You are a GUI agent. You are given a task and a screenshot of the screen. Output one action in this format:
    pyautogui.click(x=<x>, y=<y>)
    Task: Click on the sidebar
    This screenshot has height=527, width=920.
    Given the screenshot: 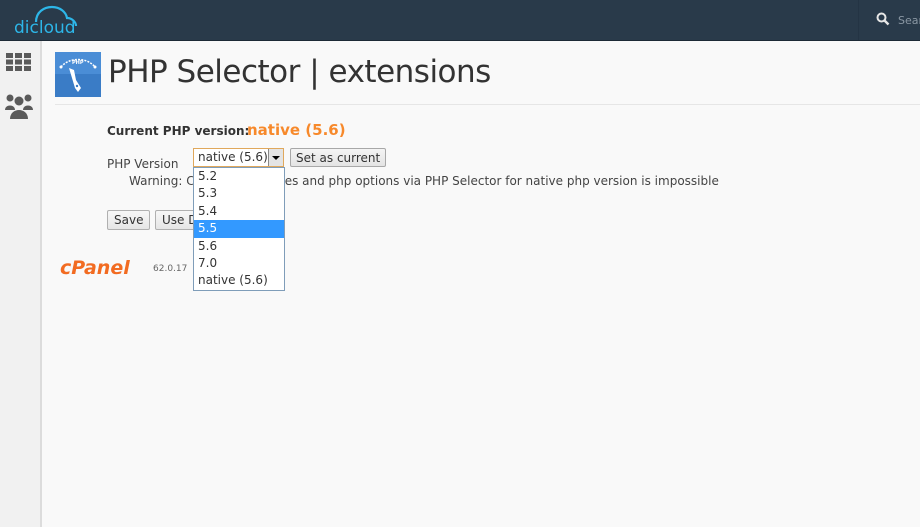 What is the action you would take?
    pyautogui.click(x=21, y=284)
    